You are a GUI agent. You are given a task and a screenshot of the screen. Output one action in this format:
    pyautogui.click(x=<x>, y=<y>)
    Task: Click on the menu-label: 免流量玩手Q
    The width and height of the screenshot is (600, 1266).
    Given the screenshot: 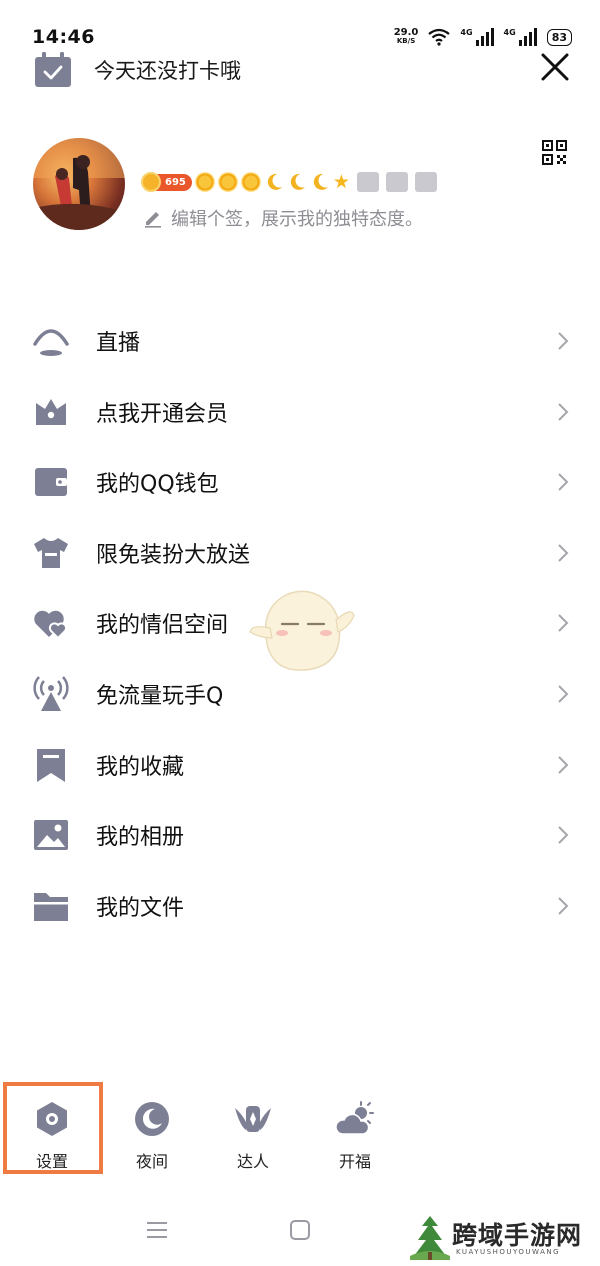 What is the action you would take?
    pyautogui.click(x=160, y=696)
    